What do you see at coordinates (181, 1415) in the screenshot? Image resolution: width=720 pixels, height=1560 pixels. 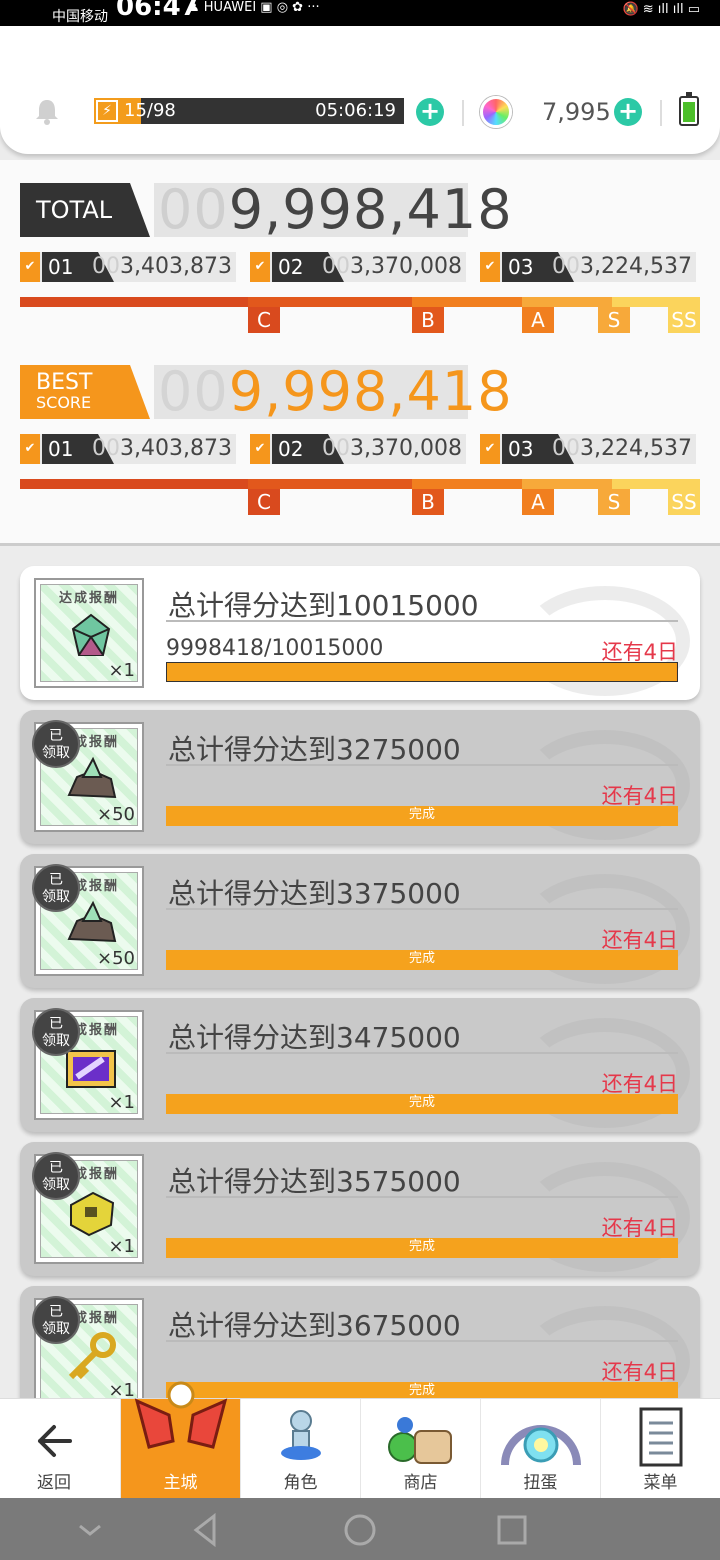 I see `castle-icon` at bounding box center [181, 1415].